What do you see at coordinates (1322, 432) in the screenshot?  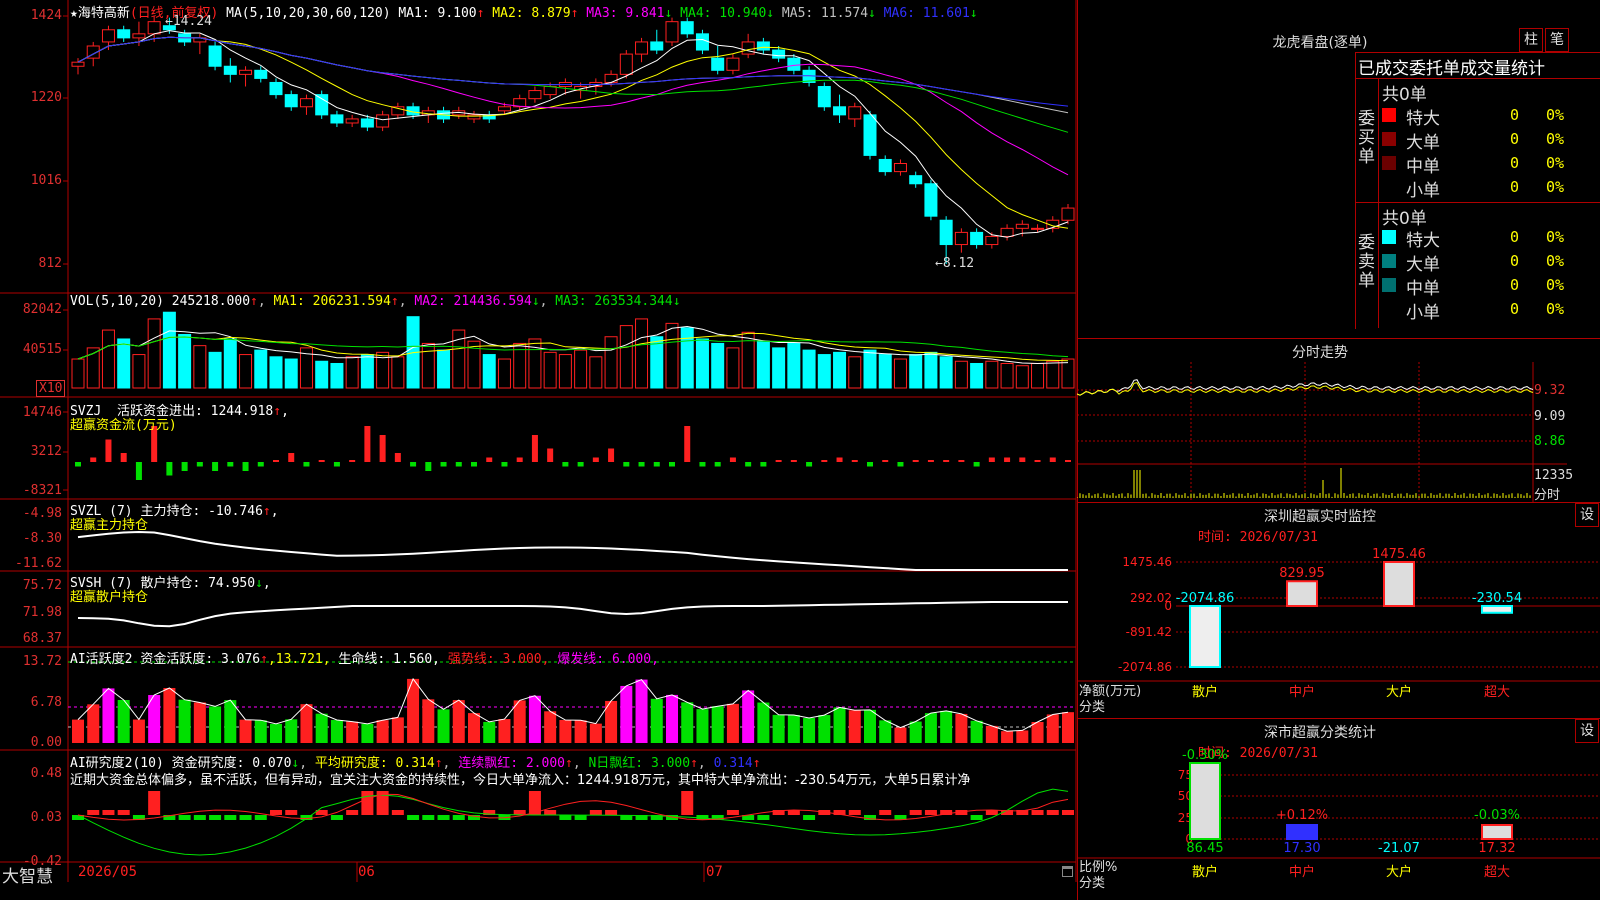 I see `fenshi-chart` at bounding box center [1322, 432].